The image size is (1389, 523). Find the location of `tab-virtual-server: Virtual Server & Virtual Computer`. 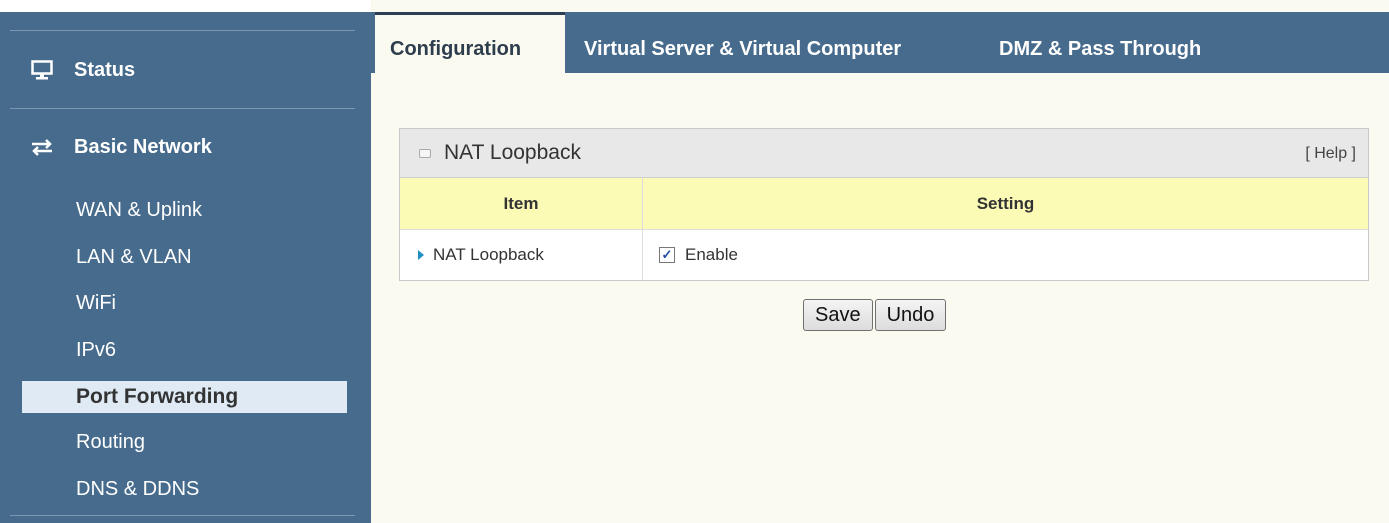

tab-virtual-server: Virtual Server & Virtual Computer is located at coordinates (742, 42).